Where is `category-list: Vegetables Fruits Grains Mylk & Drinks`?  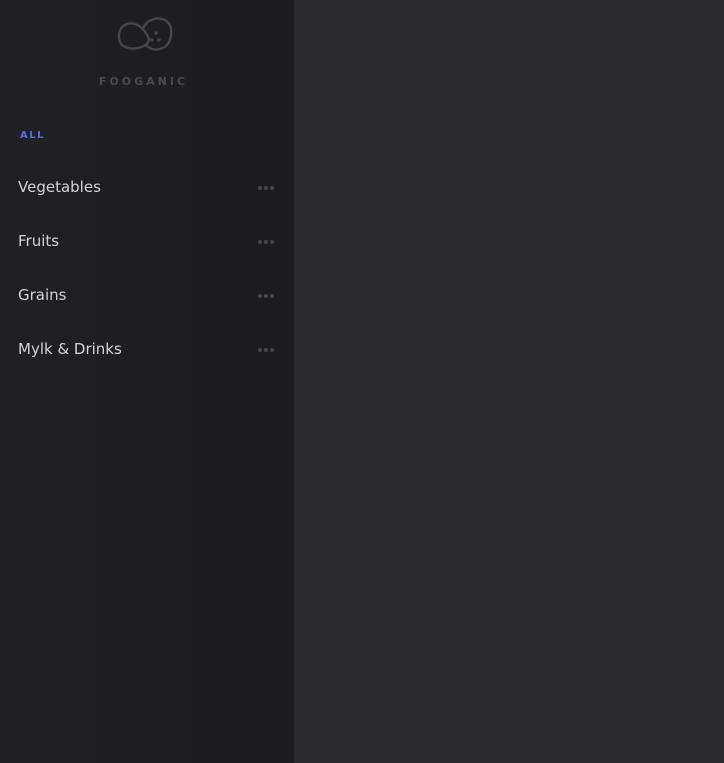
category-list: Vegetables Fruits Grains Mylk & Drinks is located at coordinates (147, 268).